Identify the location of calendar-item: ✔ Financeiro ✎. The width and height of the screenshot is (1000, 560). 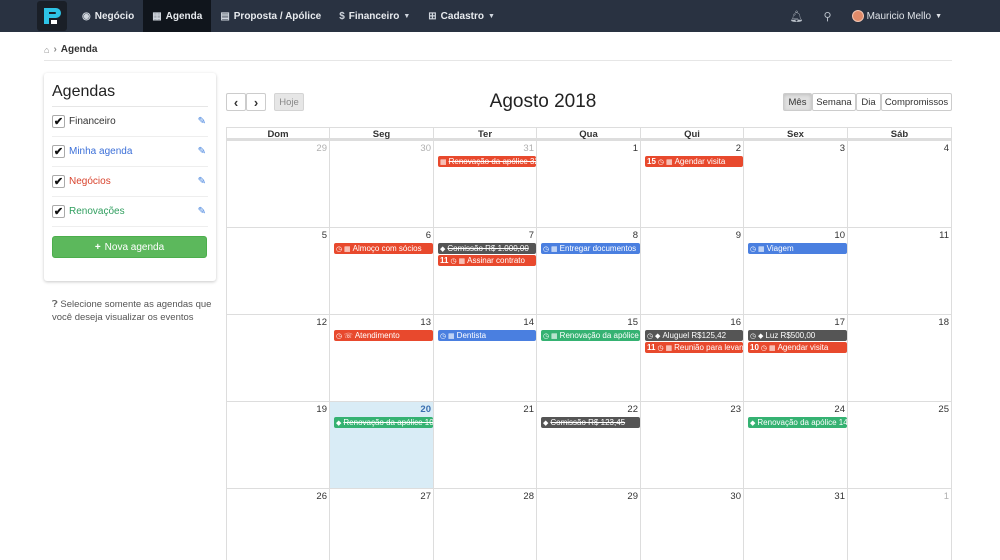
(130, 122).